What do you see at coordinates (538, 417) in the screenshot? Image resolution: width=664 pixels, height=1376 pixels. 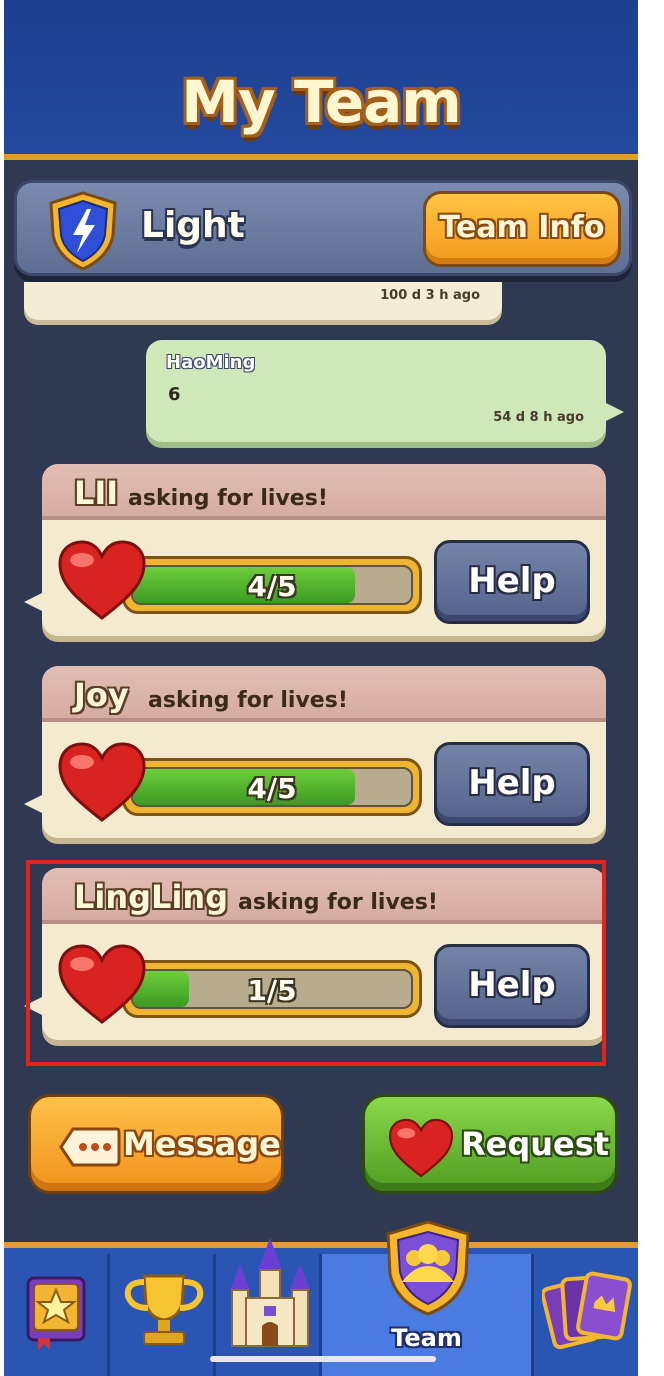 I see `message-time: 54 d 8 h ago` at bounding box center [538, 417].